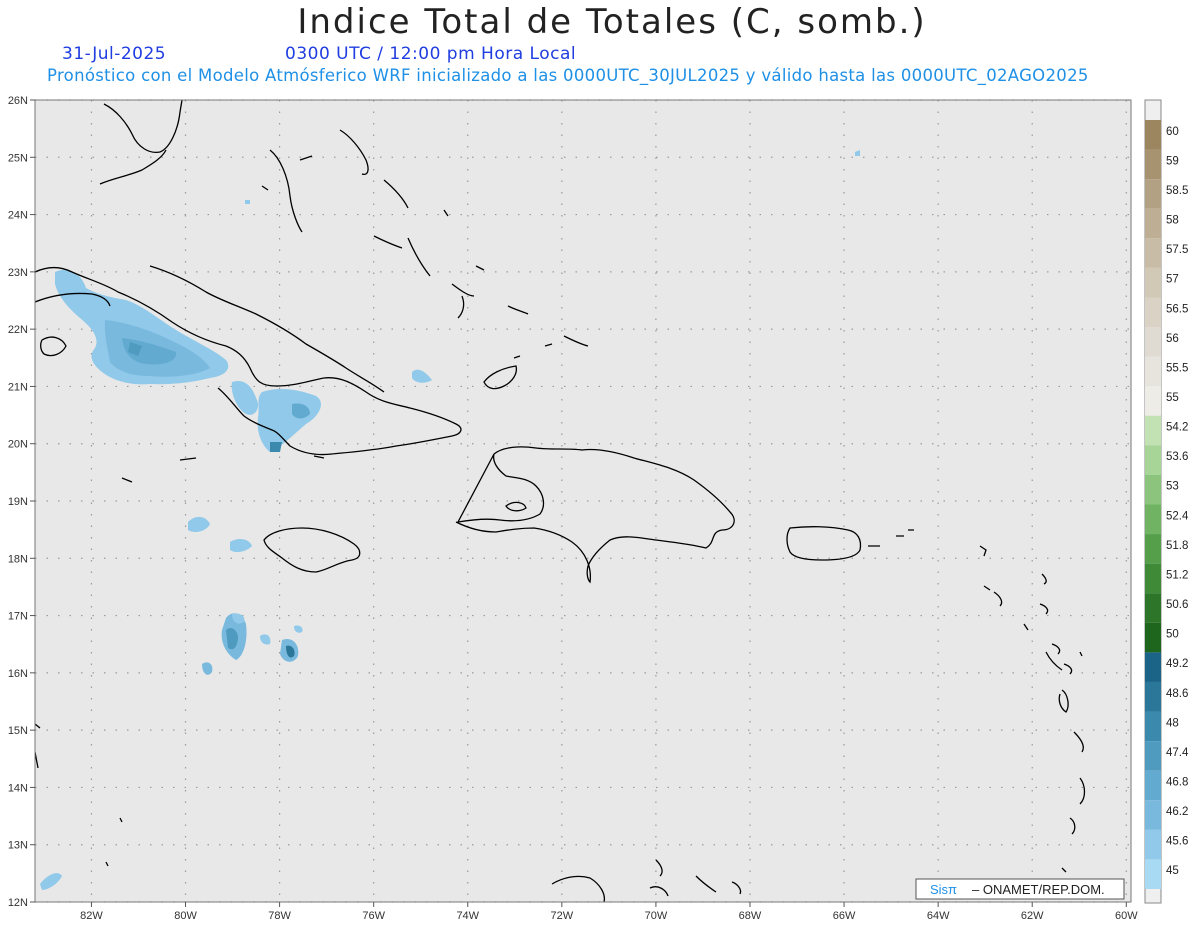 The height and width of the screenshot is (927, 1200). What do you see at coordinates (247, 202) in the screenshot?
I see `shade-l` at bounding box center [247, 202].